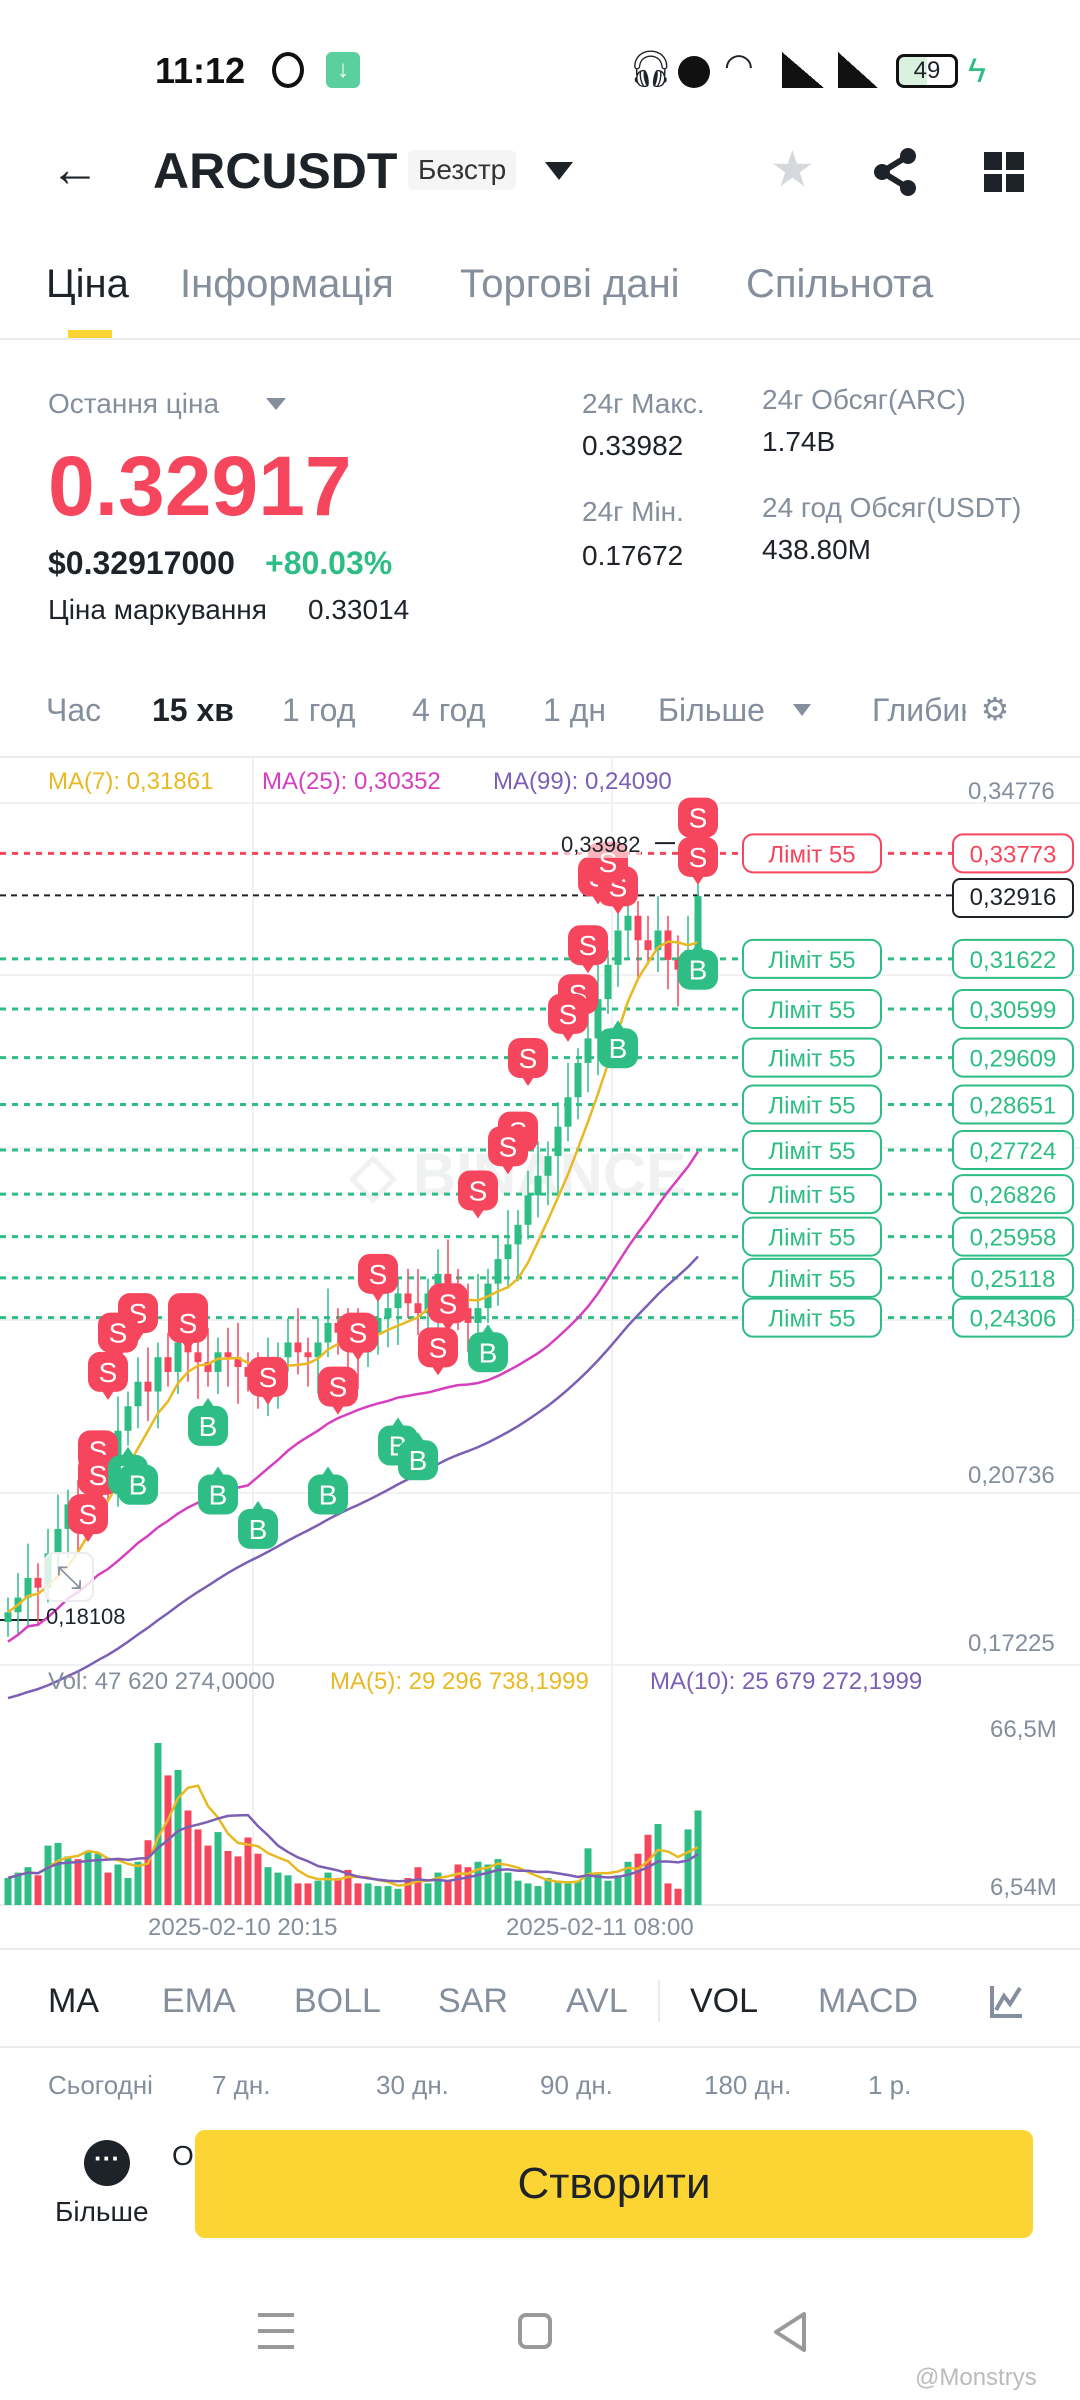 Image resolution: width=1080 pixels, height=2400 pixels. What do you see at coordinates (1023, 1729) in the screenshot?
I see `volume-tick: 66,5M` at bounding box center [1023, 1729].